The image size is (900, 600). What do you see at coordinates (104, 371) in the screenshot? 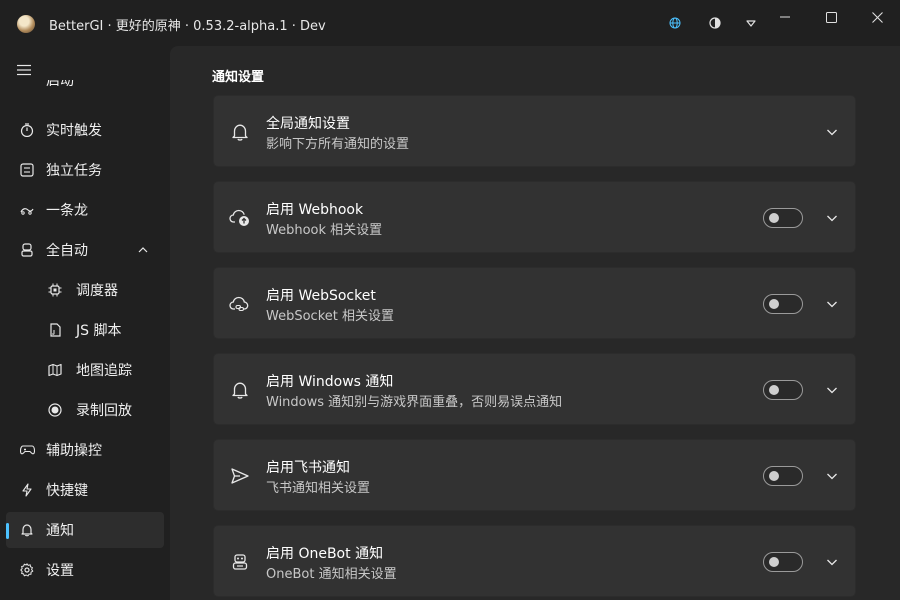
I see `sidebar-item-label: 地图追踪` at bounding box center [104, 371].